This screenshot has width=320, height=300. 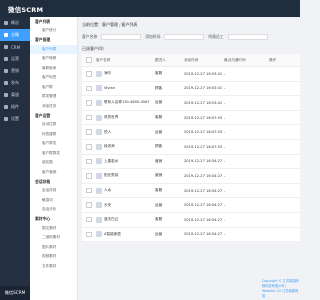 I want to click on table-row: 人水 客服 2019-12-27 16:34:27-, so click(x=191, y=191).